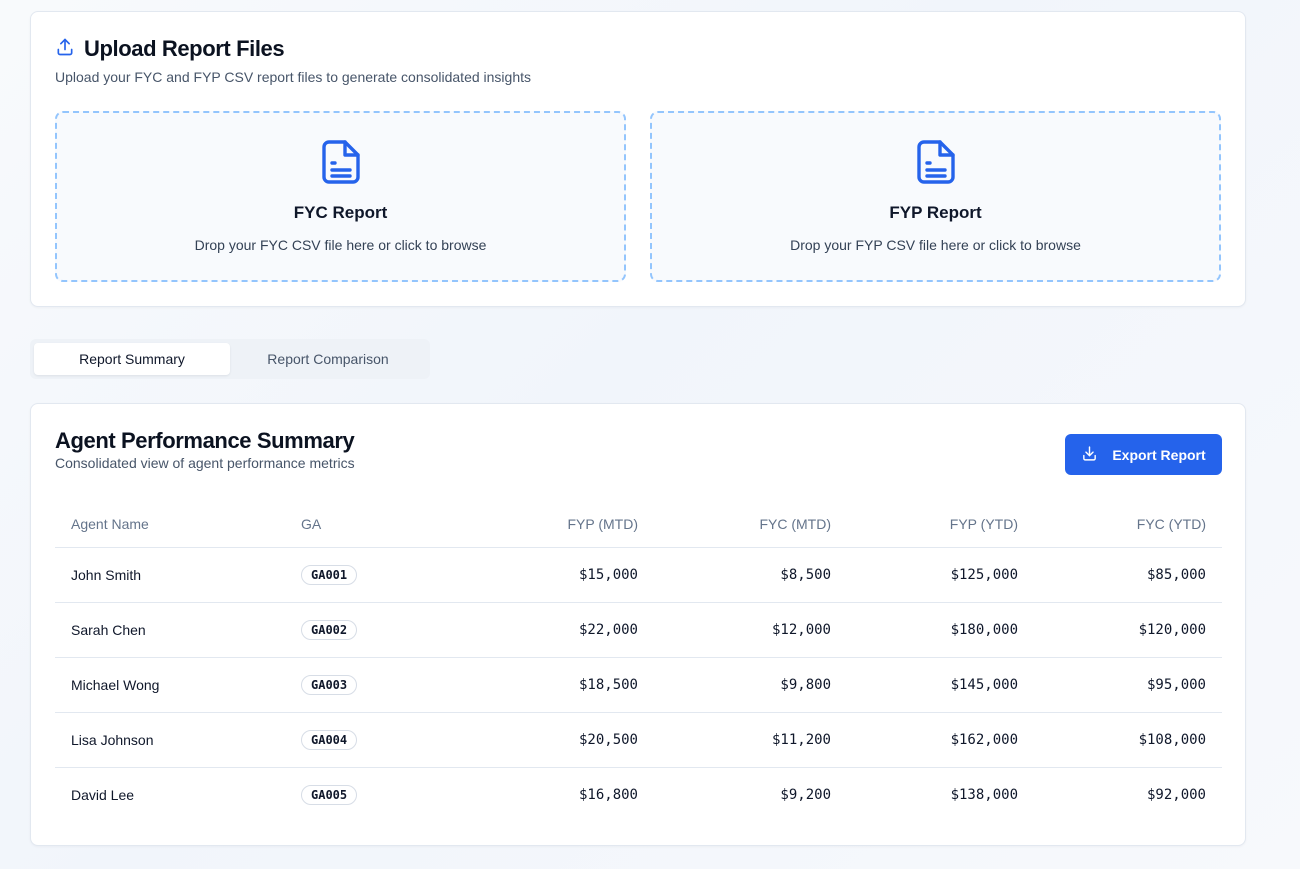 The height and width of the screenshot is (869, 1300). Describe the element at coordinates (750, 575) in the screenshot. I see `fyc-mtd-cell: $8,500` at that location.